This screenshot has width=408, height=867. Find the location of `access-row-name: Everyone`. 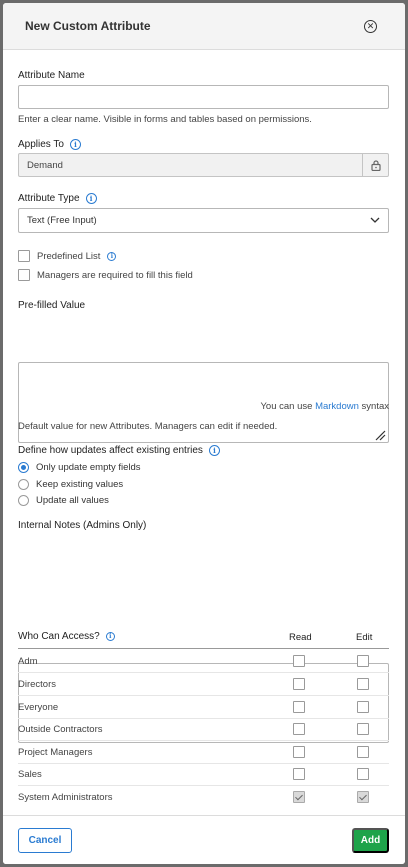

access-row-name: Everyone is located at coordinates (38, 707).